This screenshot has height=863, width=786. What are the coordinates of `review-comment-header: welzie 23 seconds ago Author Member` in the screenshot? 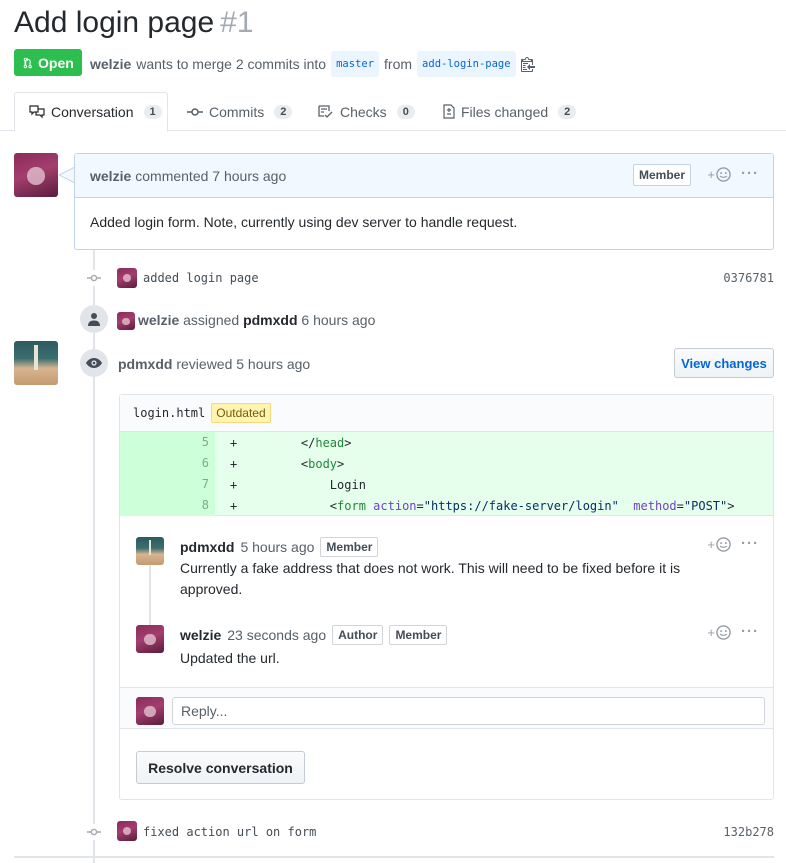 It's located at (314, 635).